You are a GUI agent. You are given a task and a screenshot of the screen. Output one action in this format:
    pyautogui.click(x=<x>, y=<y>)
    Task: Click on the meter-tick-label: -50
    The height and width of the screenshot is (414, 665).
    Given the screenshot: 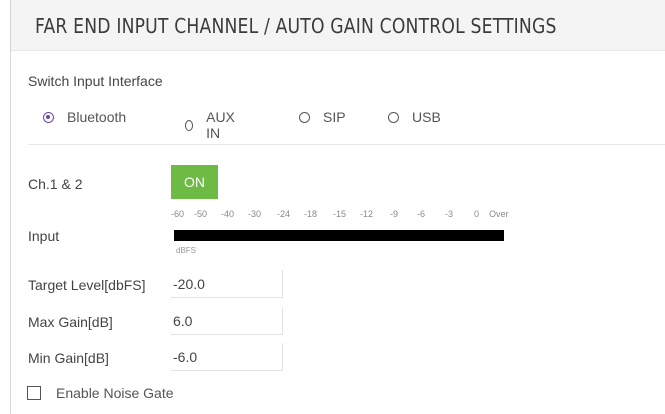 What is the action you would take?
    pyautogui.click(x=201, y=214)
    